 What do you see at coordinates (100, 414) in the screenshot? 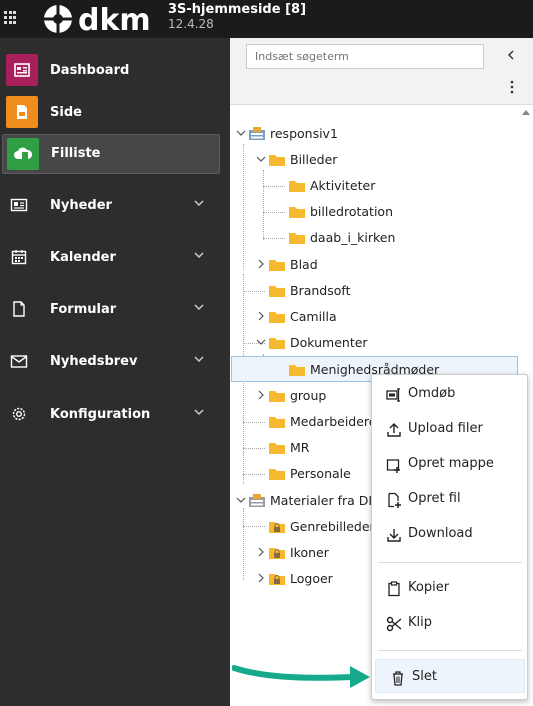
I see `sidebar-item-label: Konfiguration` at bounding box center [100, 414].